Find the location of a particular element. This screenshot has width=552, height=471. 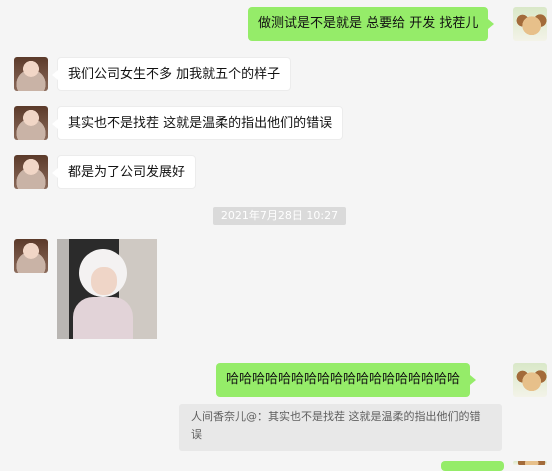

message-bubble-left-3: 都是为了公司发展好 is located at coordinates (124, 172).